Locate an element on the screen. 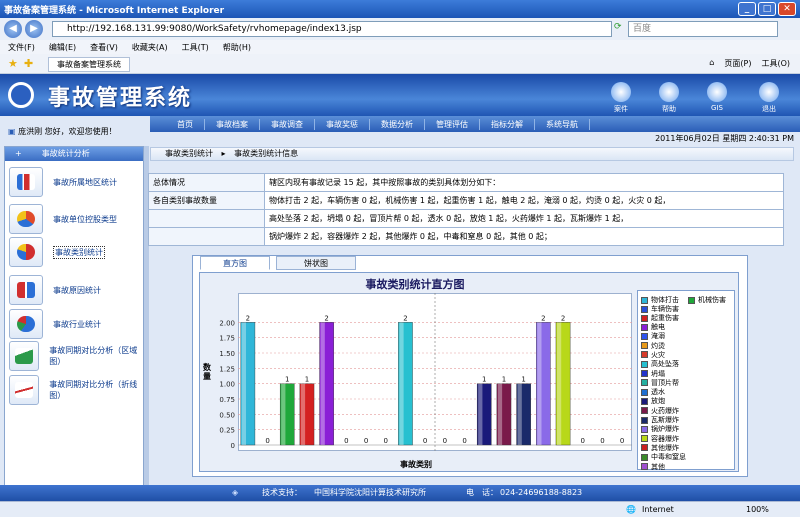 This screenshot has width=800, height=517. y-tick-label: 2.00 is located at coordinates (227, 323).